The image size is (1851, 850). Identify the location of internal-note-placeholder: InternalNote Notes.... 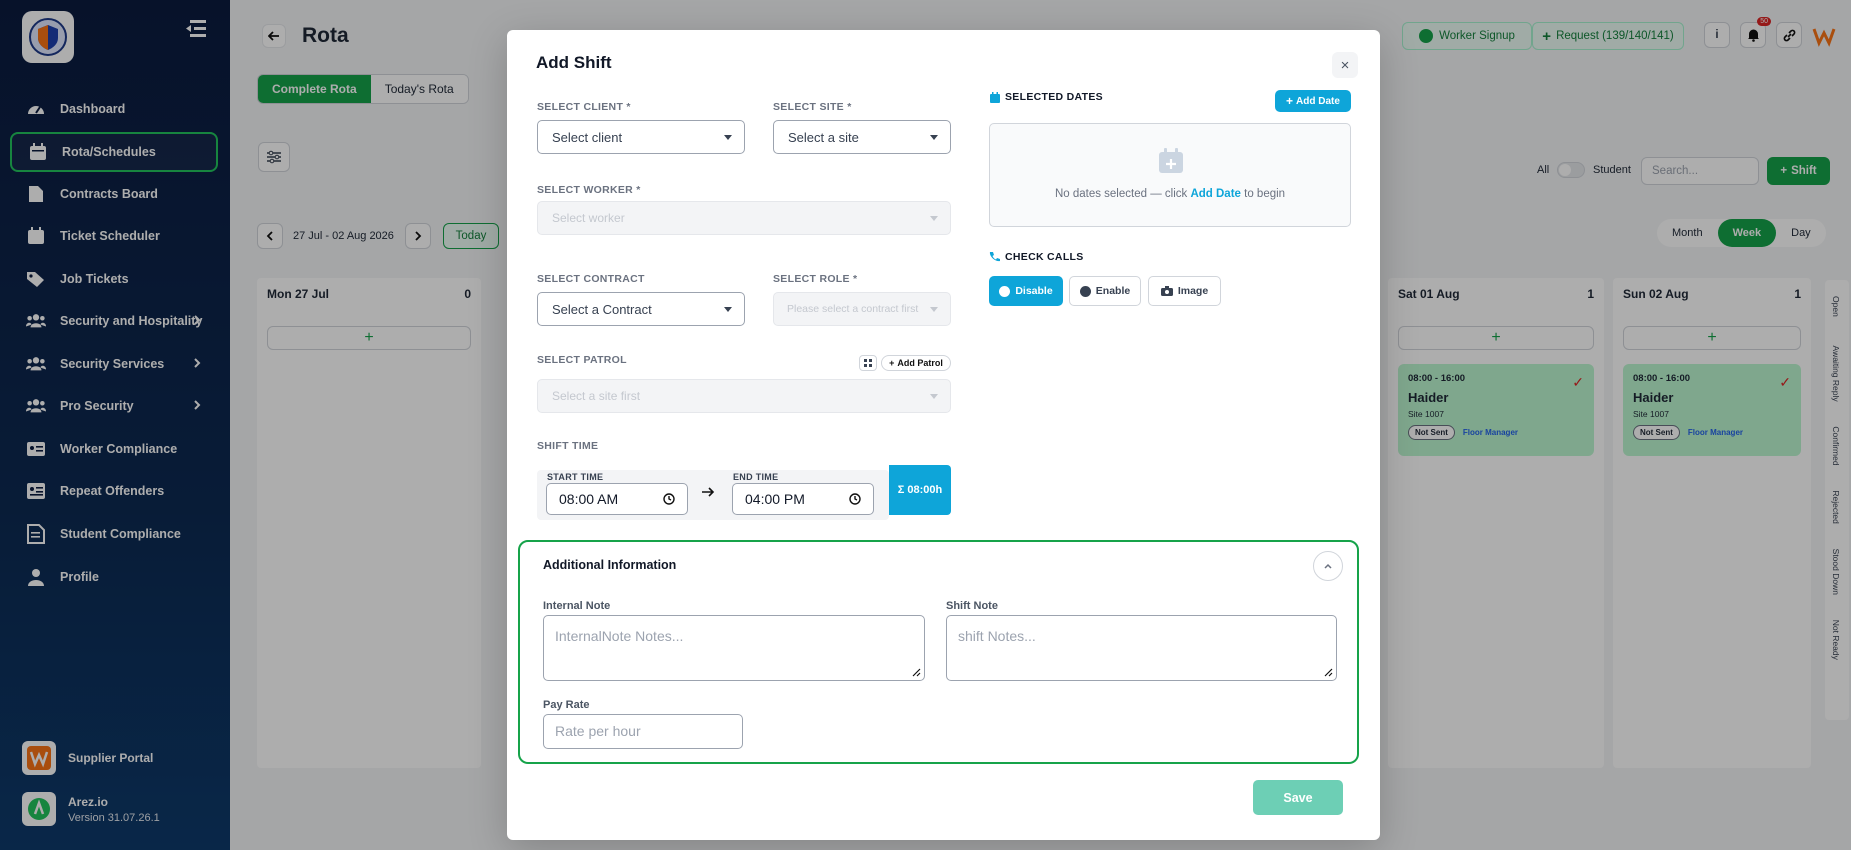
(619, 636).